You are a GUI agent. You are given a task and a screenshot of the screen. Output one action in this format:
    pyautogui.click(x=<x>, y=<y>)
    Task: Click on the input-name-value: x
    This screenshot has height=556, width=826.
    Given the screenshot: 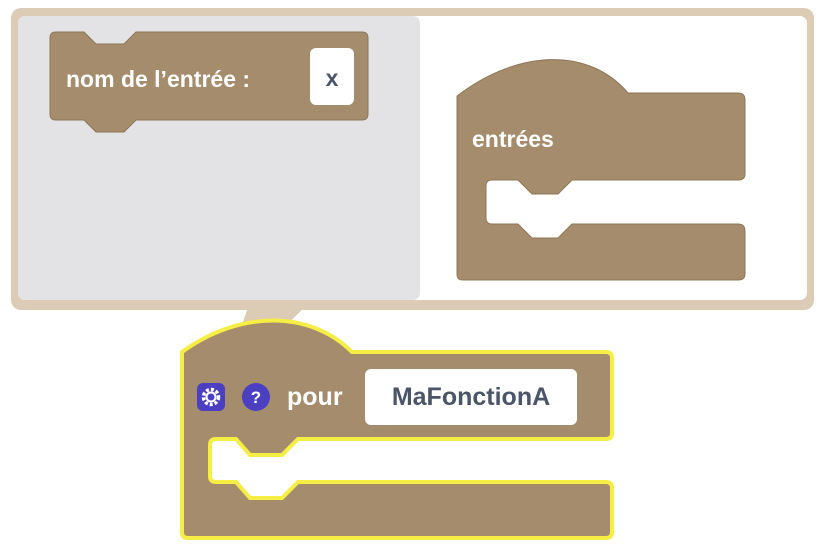 What is the action you would take?
    pyautogui.click(x=332, y=78)
    